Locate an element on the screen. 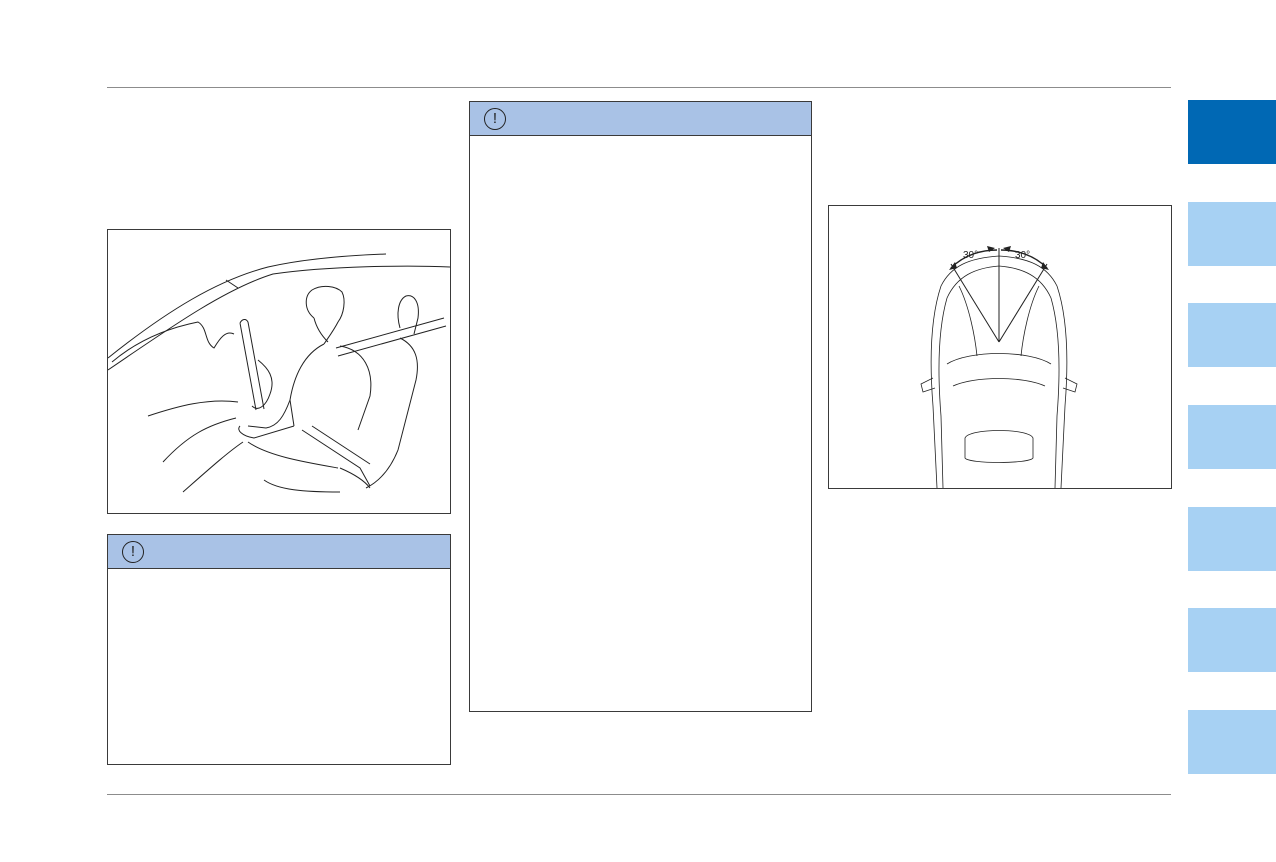  caution-box-left: ! is located at coordinates (279, 649).